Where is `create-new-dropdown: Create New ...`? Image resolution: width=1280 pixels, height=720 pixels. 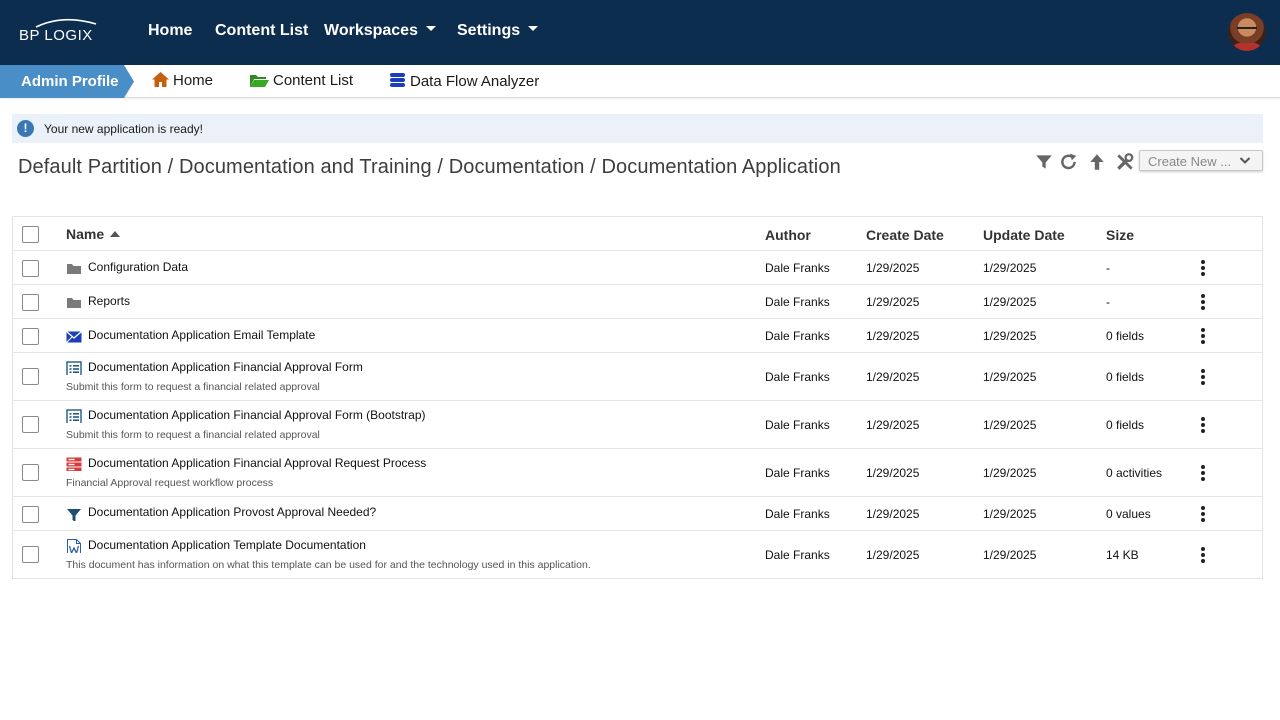 create-new-dropdown: Create New ... is located at coordinates (1201, 160).